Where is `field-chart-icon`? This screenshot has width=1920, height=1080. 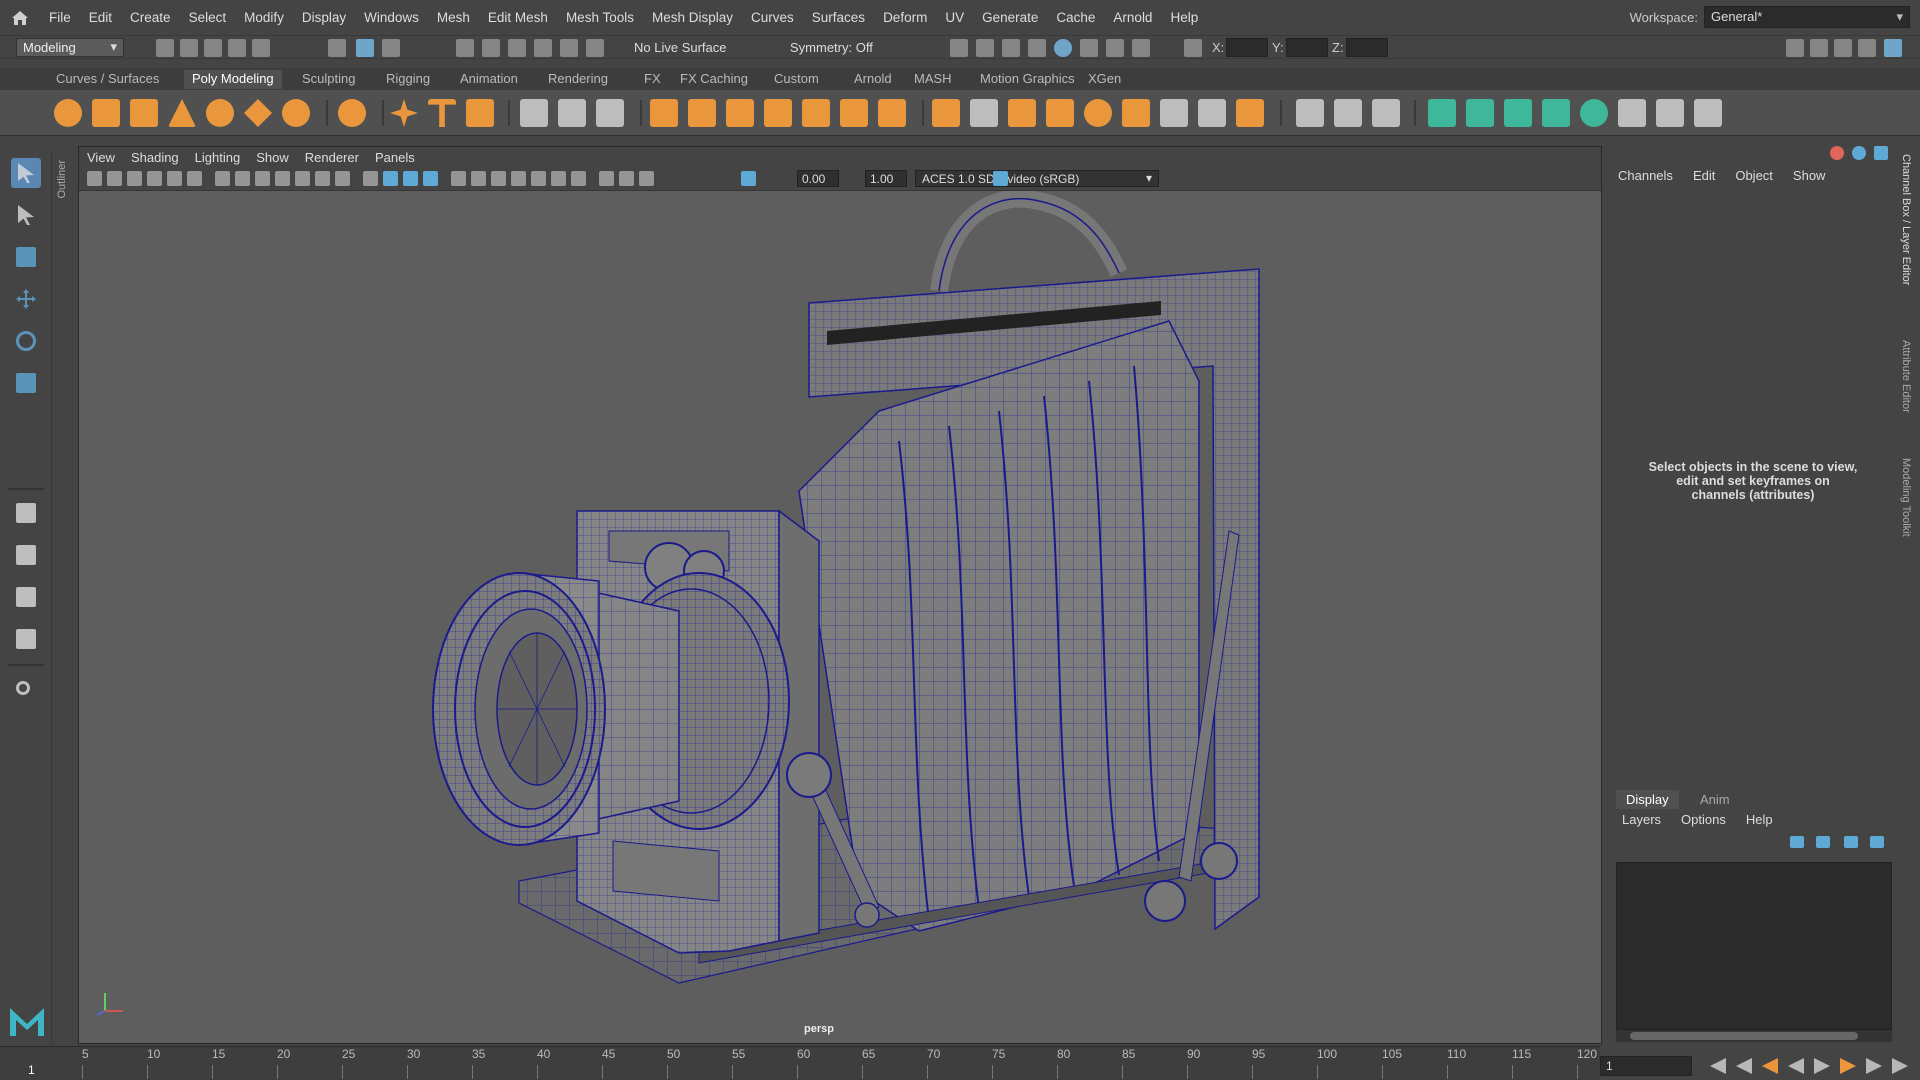 field-chart-icon is located at coordinates (302, 178).